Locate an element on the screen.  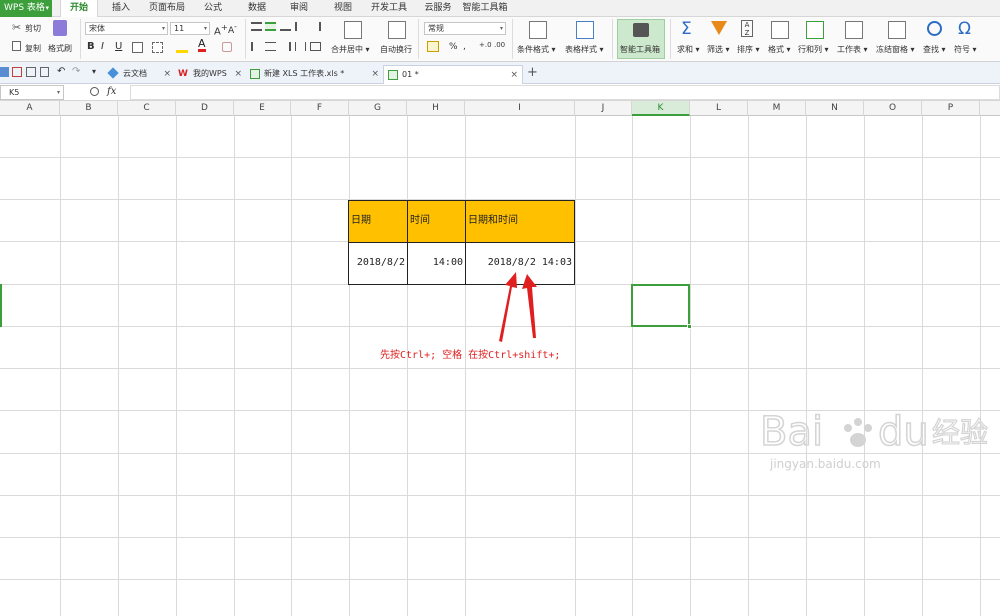
clear-format-icon is located at coordinates (227, 47).